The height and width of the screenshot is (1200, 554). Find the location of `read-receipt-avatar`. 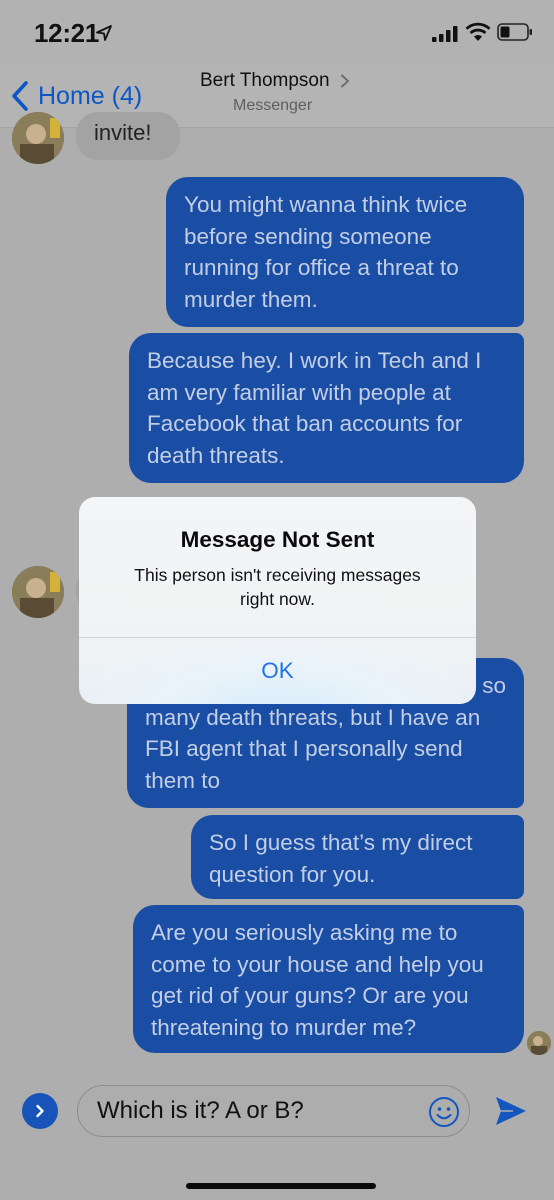

read-receipt-avatar is located at coordinates (539, 1043).